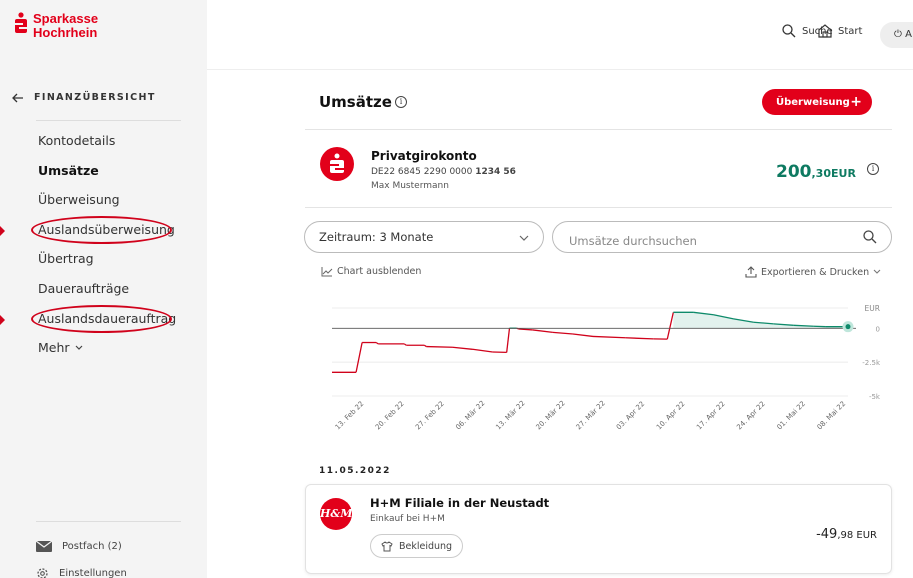  I want to click on ueberweisung-button: Überweisung +, so click(817, 102).